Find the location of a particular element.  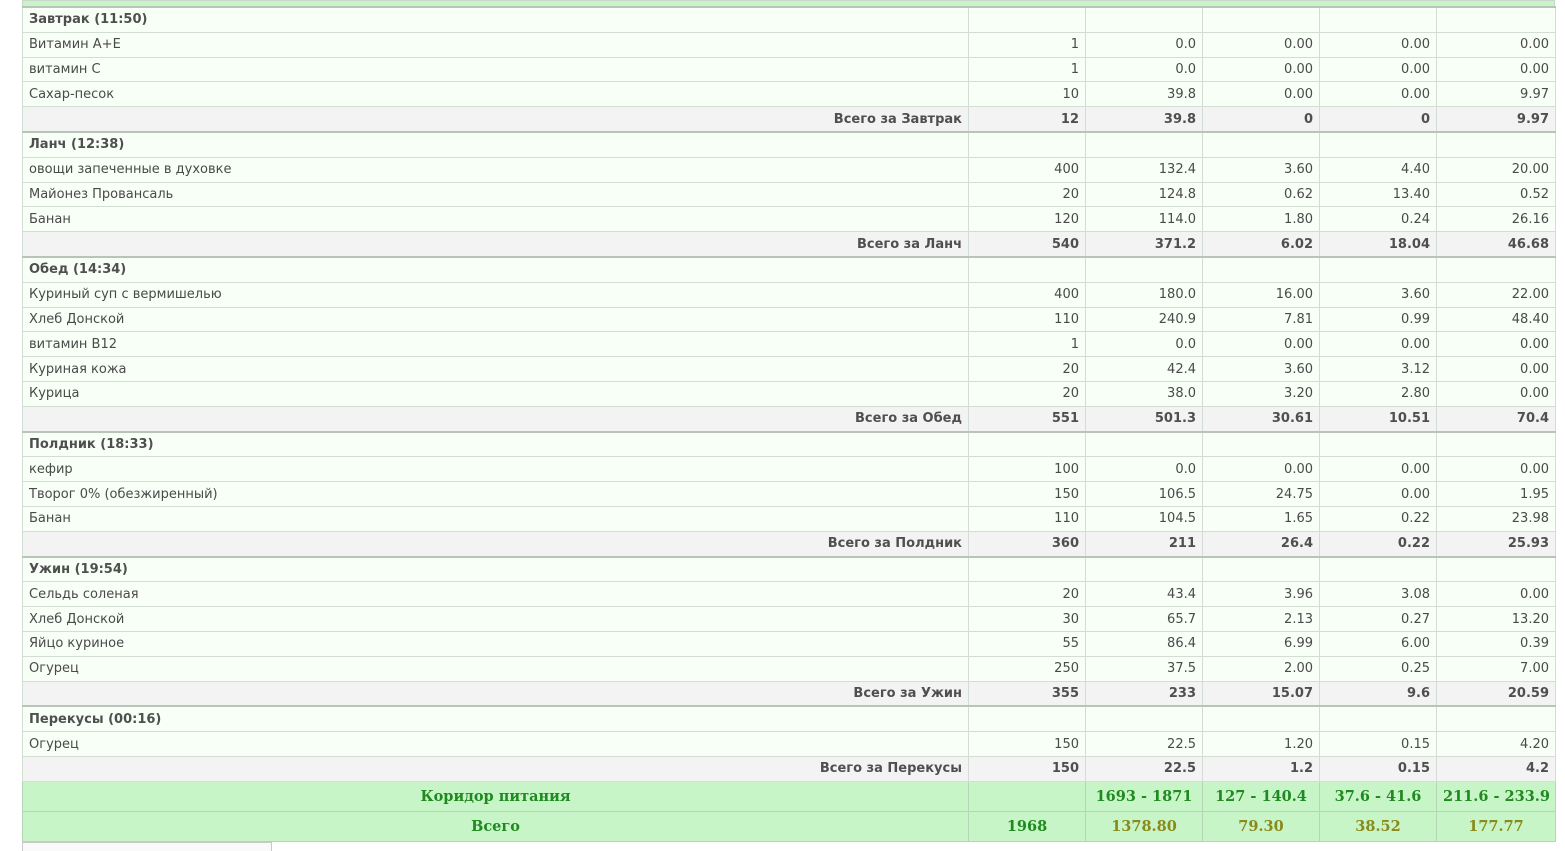

food-item-row: Яйцо куриное 55 86.4 6.99 6.00 0.39 is located at coordinates (789, 643).